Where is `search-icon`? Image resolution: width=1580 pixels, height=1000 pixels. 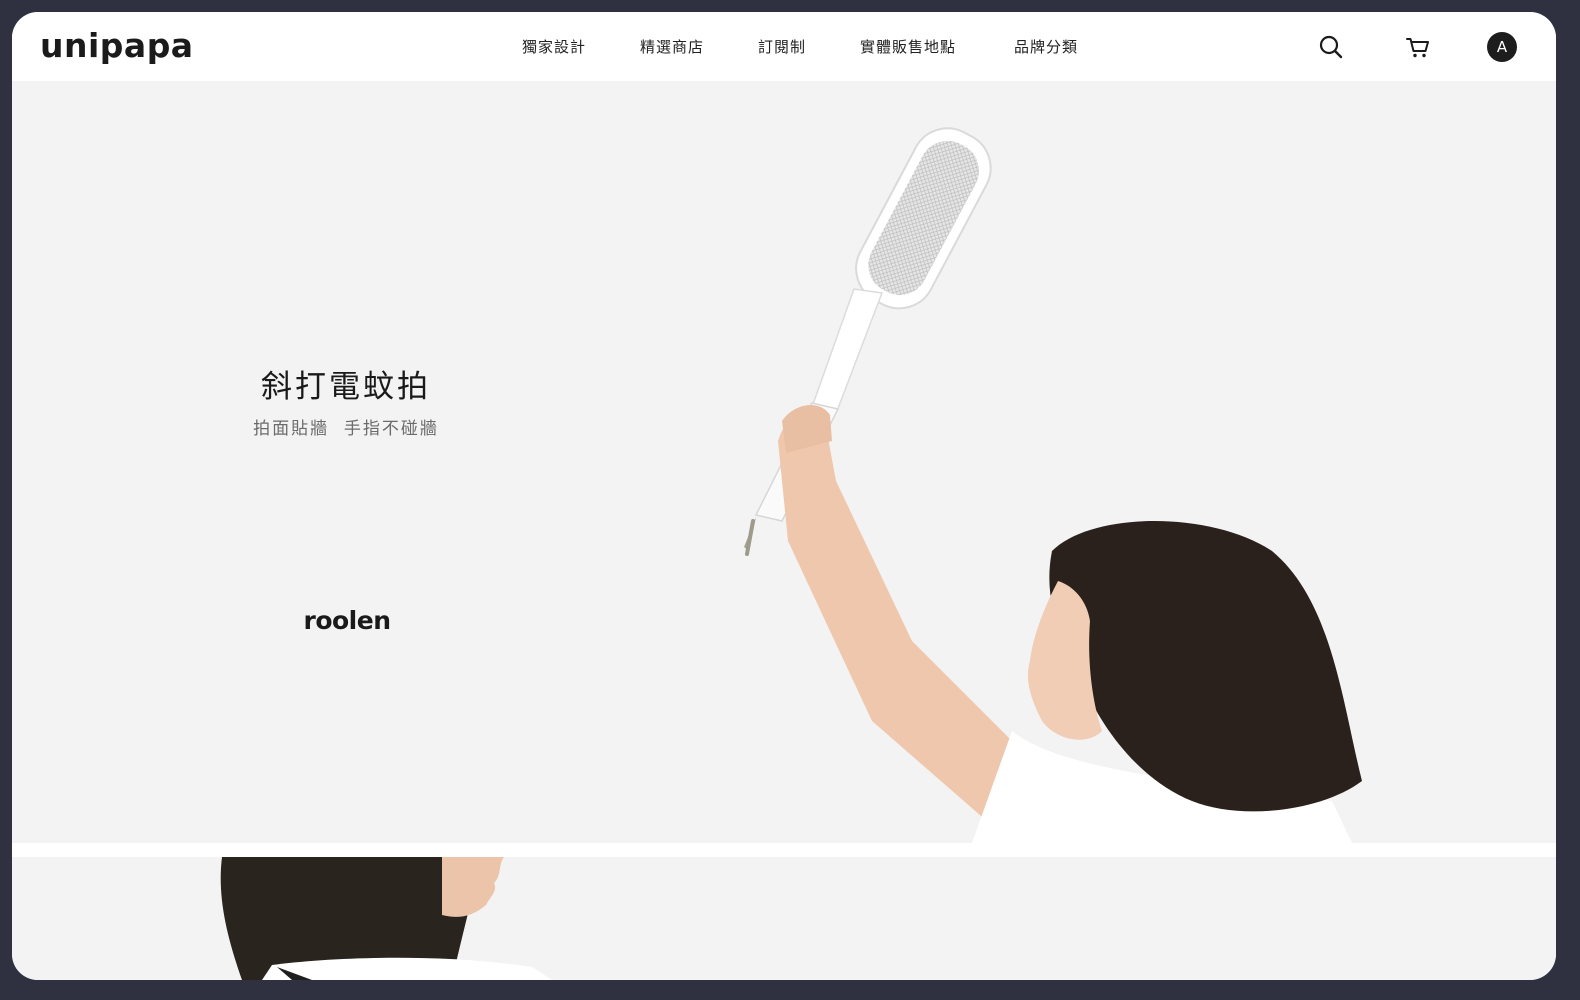
search-icon is located at coordinates (1331, 47).